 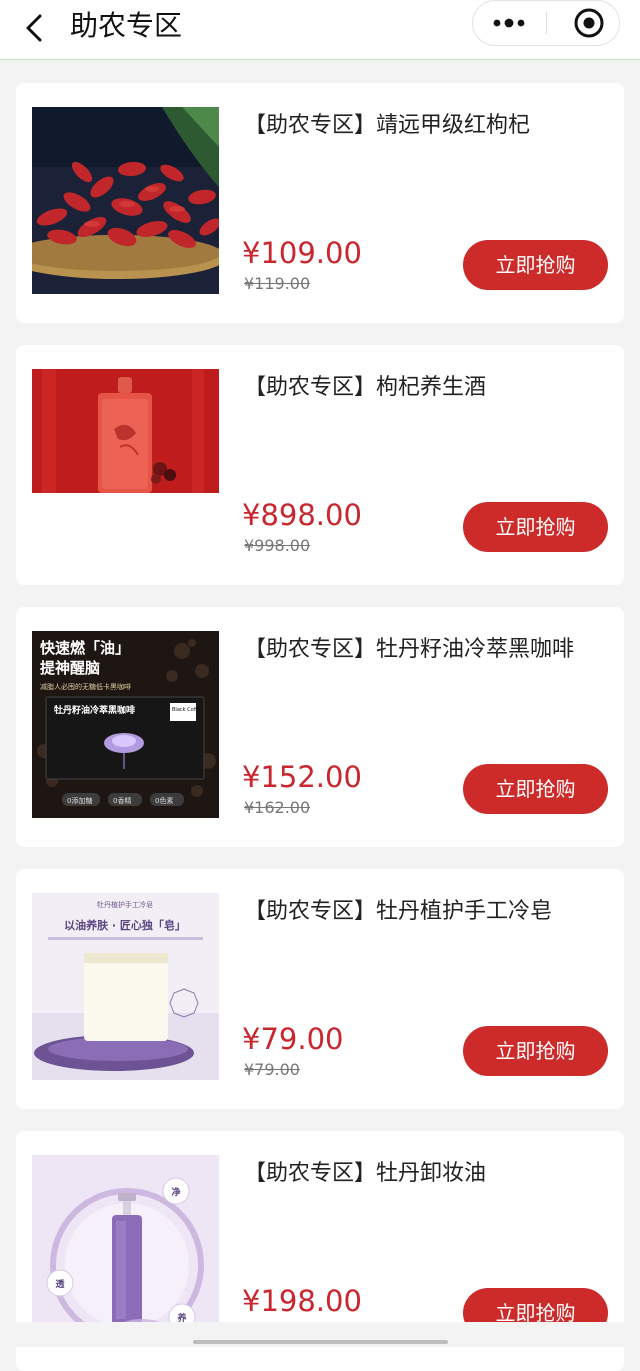 I want to click on product-image-goji-wine, so click(x=125, y=431).